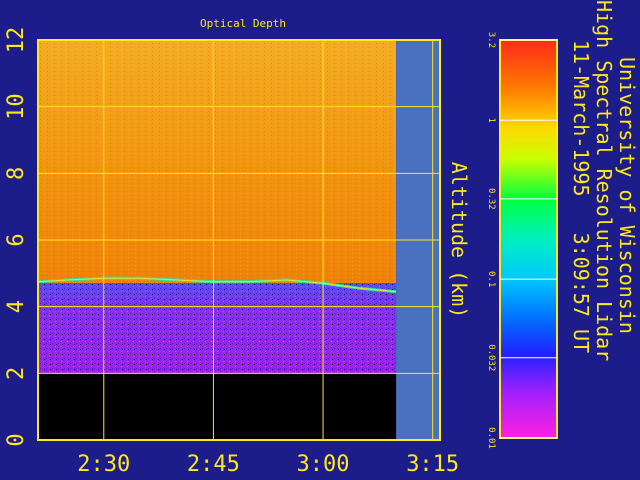 The height and width of the screenshot is (480, 640). Describe the element at coordinates (16, 173) in the screenshot. I see `y-tick-label: 8` at that location.